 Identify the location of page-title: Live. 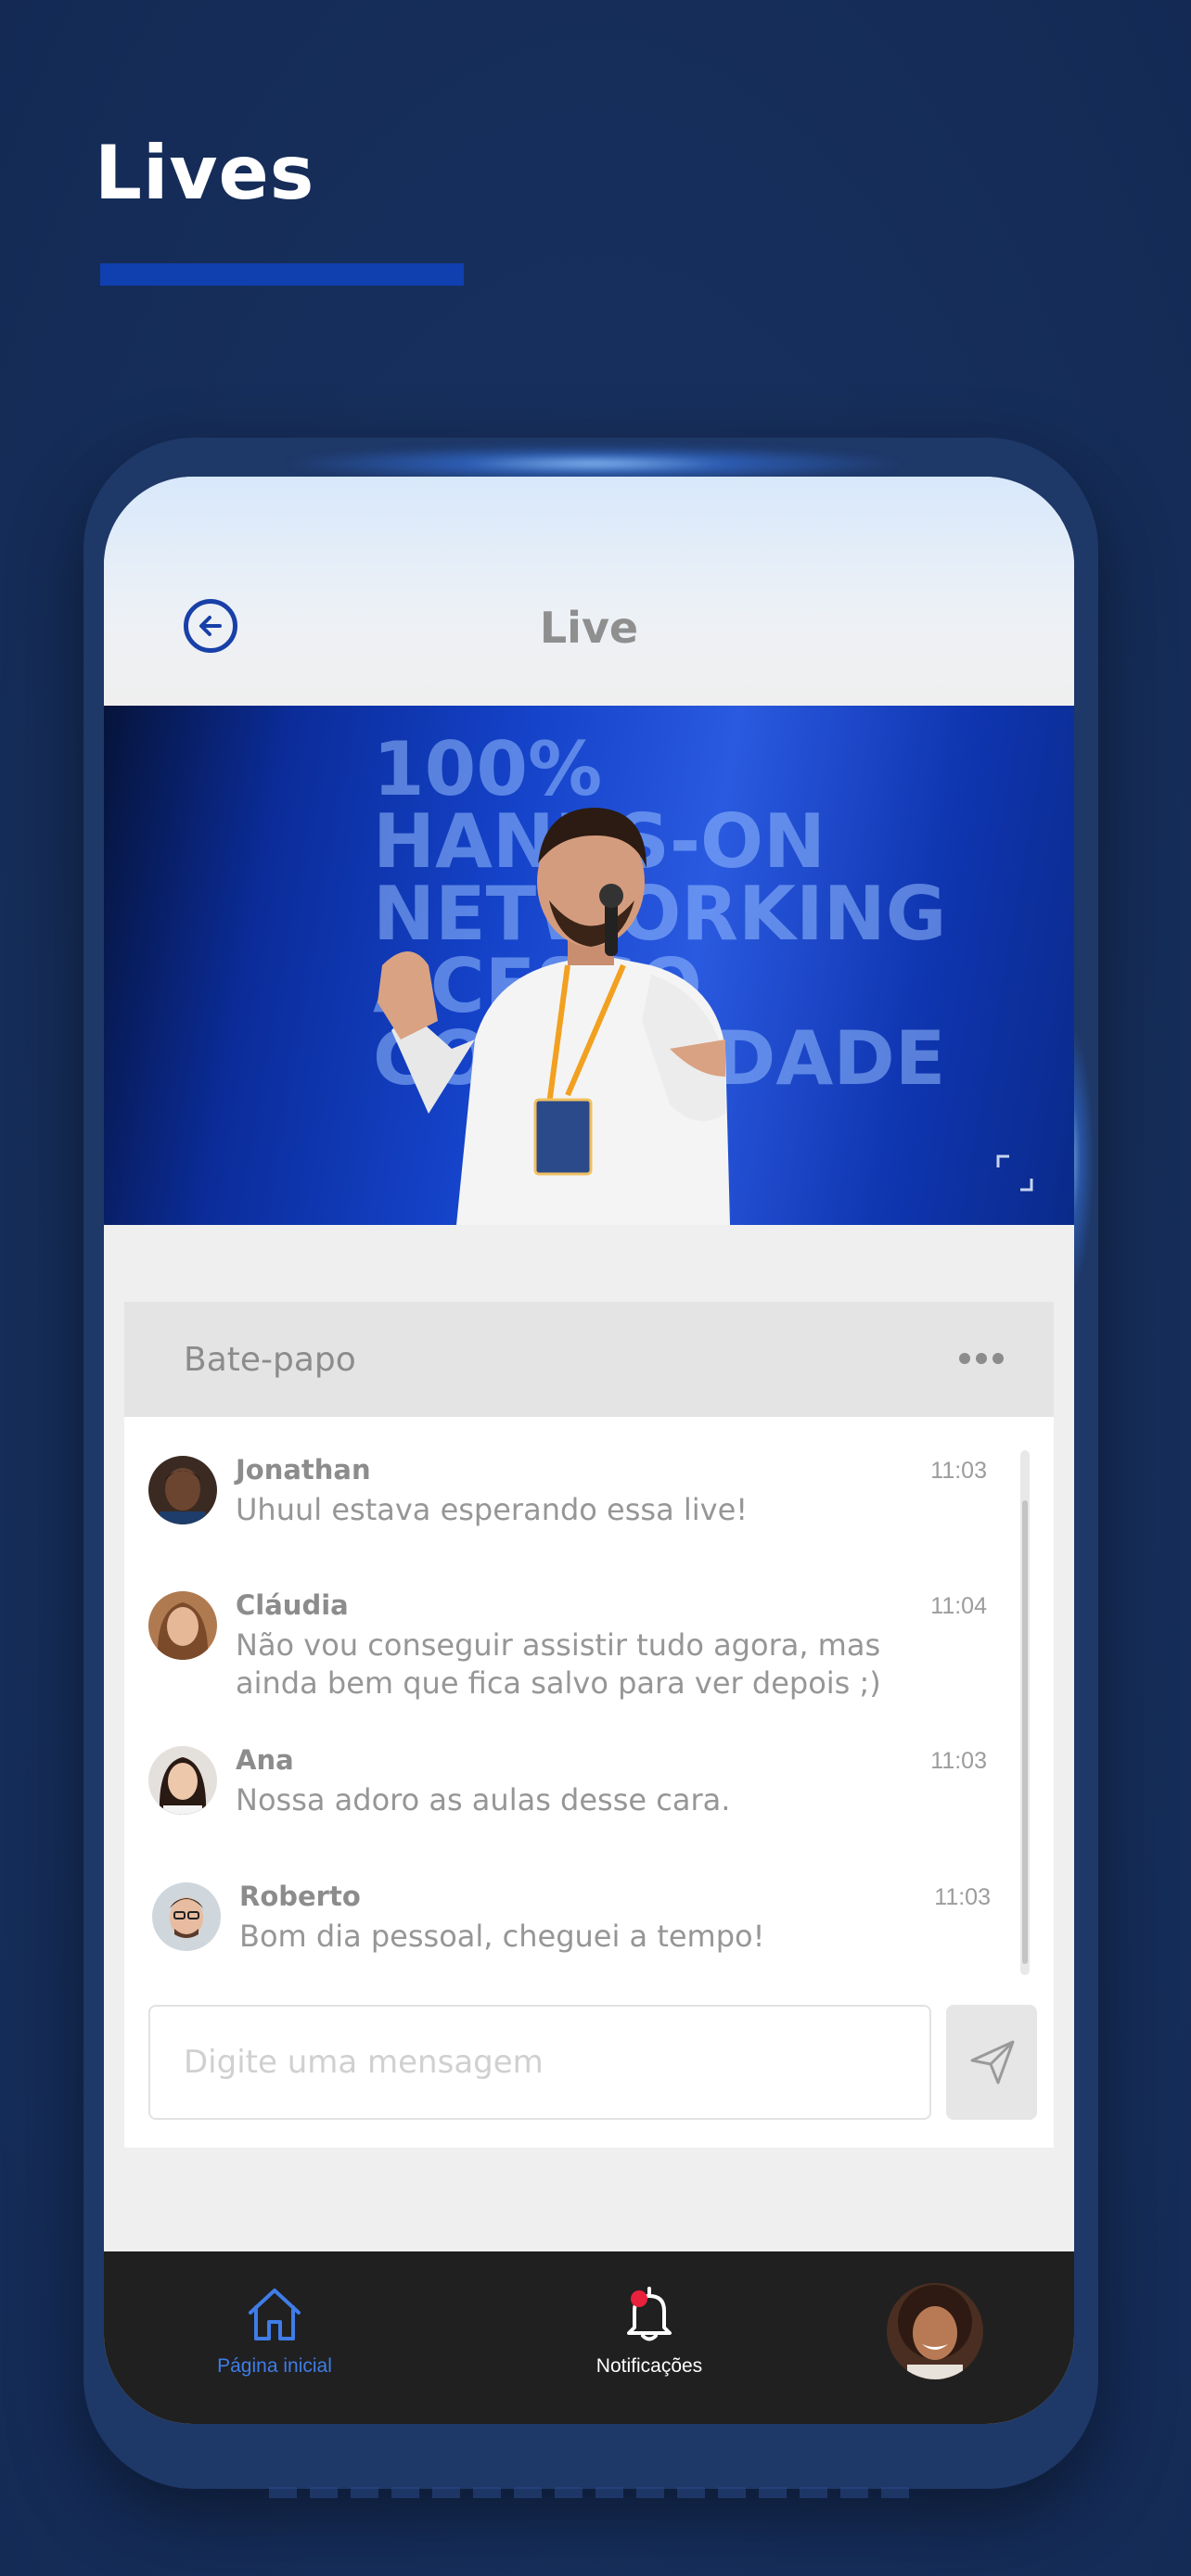
(589, 628).